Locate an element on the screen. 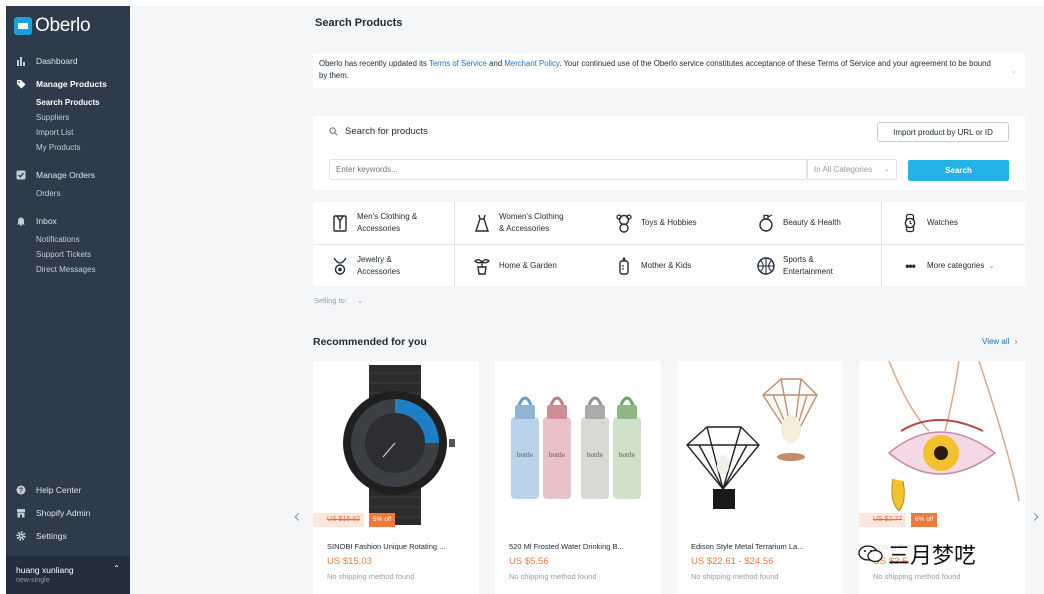 The height and width of the screenshot is (594, 1044). category-beauty-health: Beauty & Health is located at coordinates (798, 223).